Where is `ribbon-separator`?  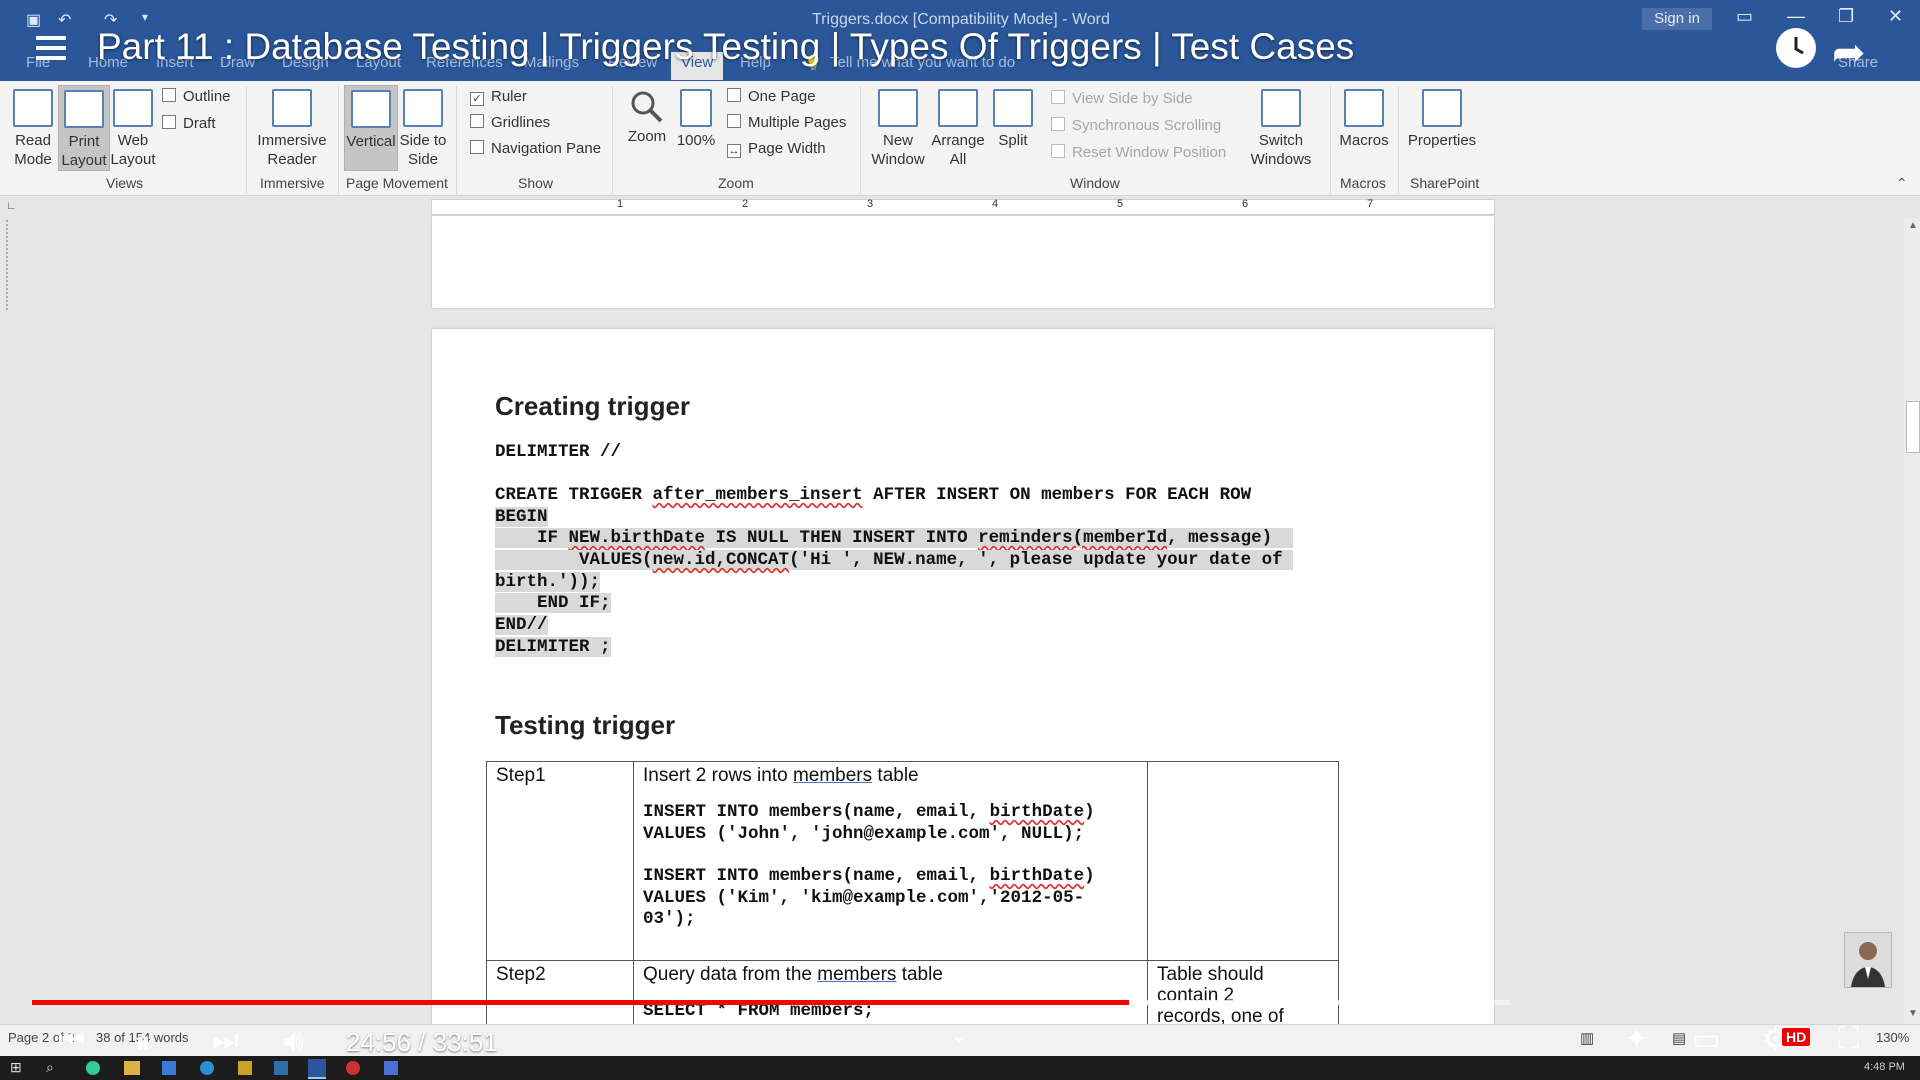
ribbon-separator is located at coordinates (246, 140).